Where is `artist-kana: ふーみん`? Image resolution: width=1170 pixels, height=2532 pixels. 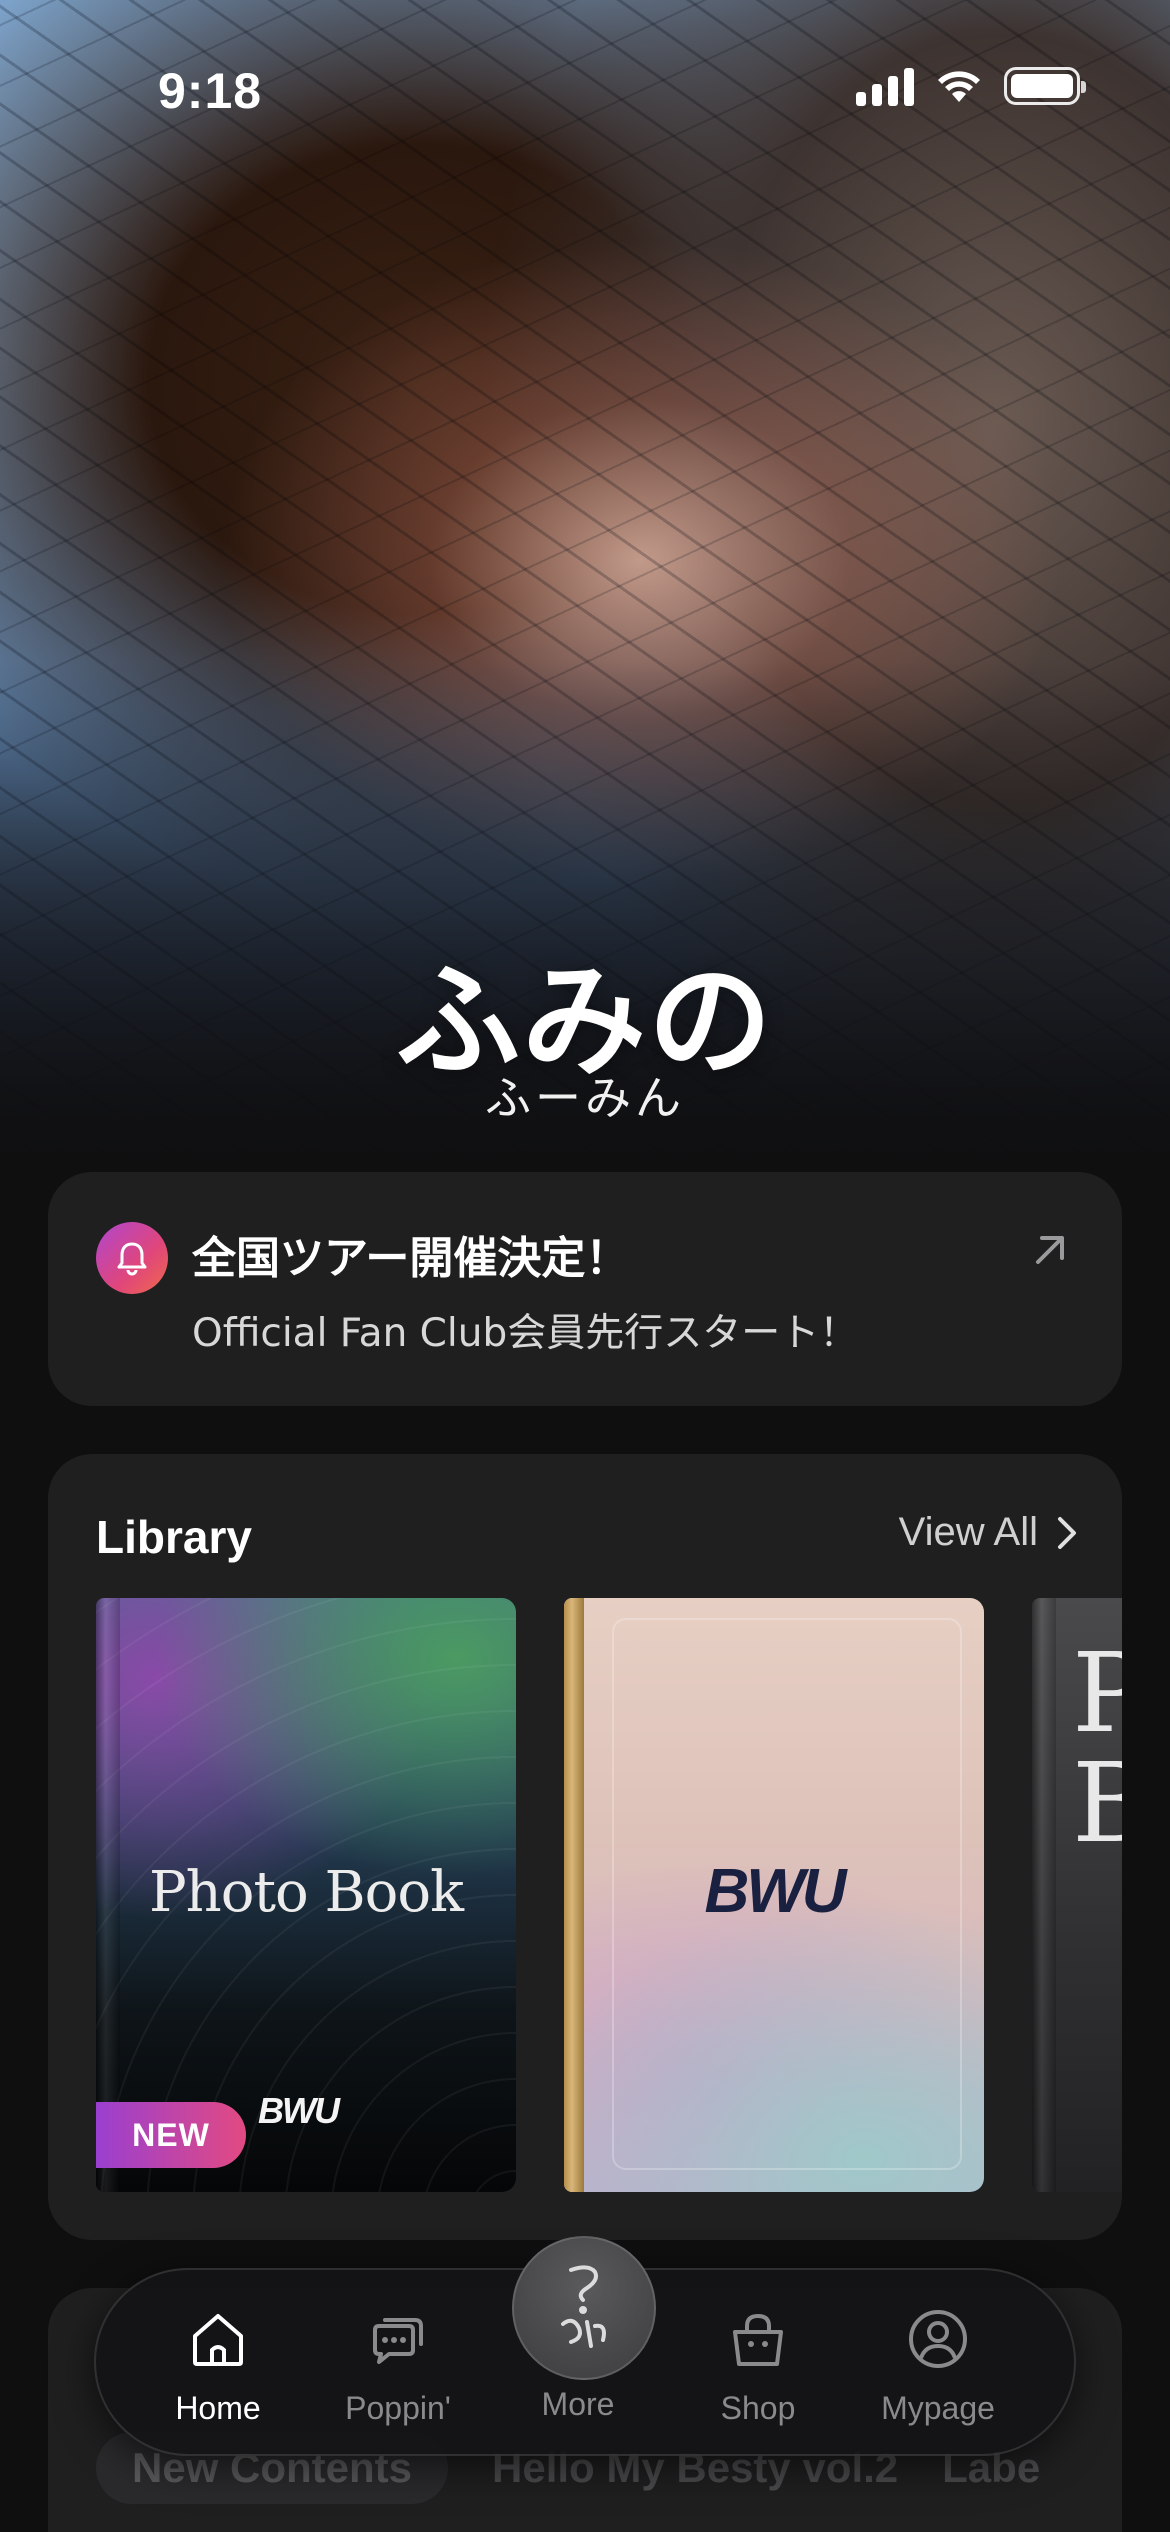
artist-kana: ふーみん is located at coordinates (585, 1098).